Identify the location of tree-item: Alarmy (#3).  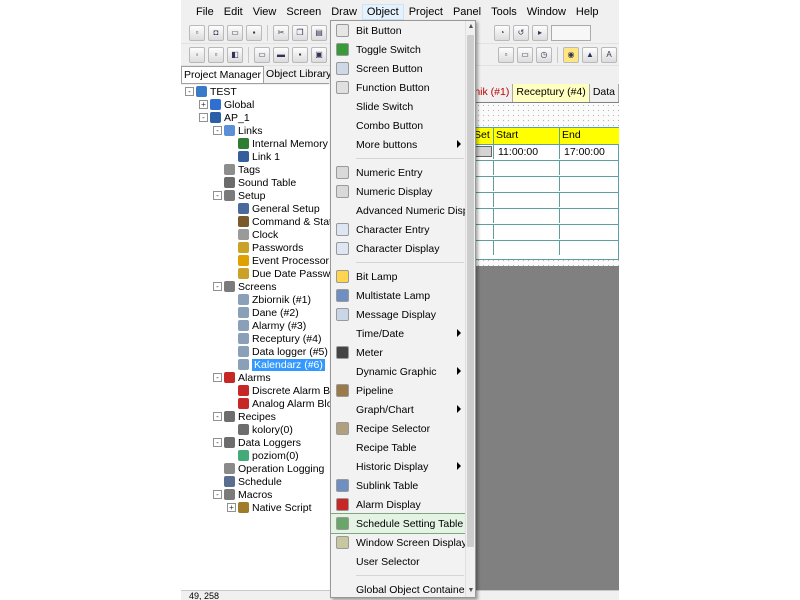
(266, 325).